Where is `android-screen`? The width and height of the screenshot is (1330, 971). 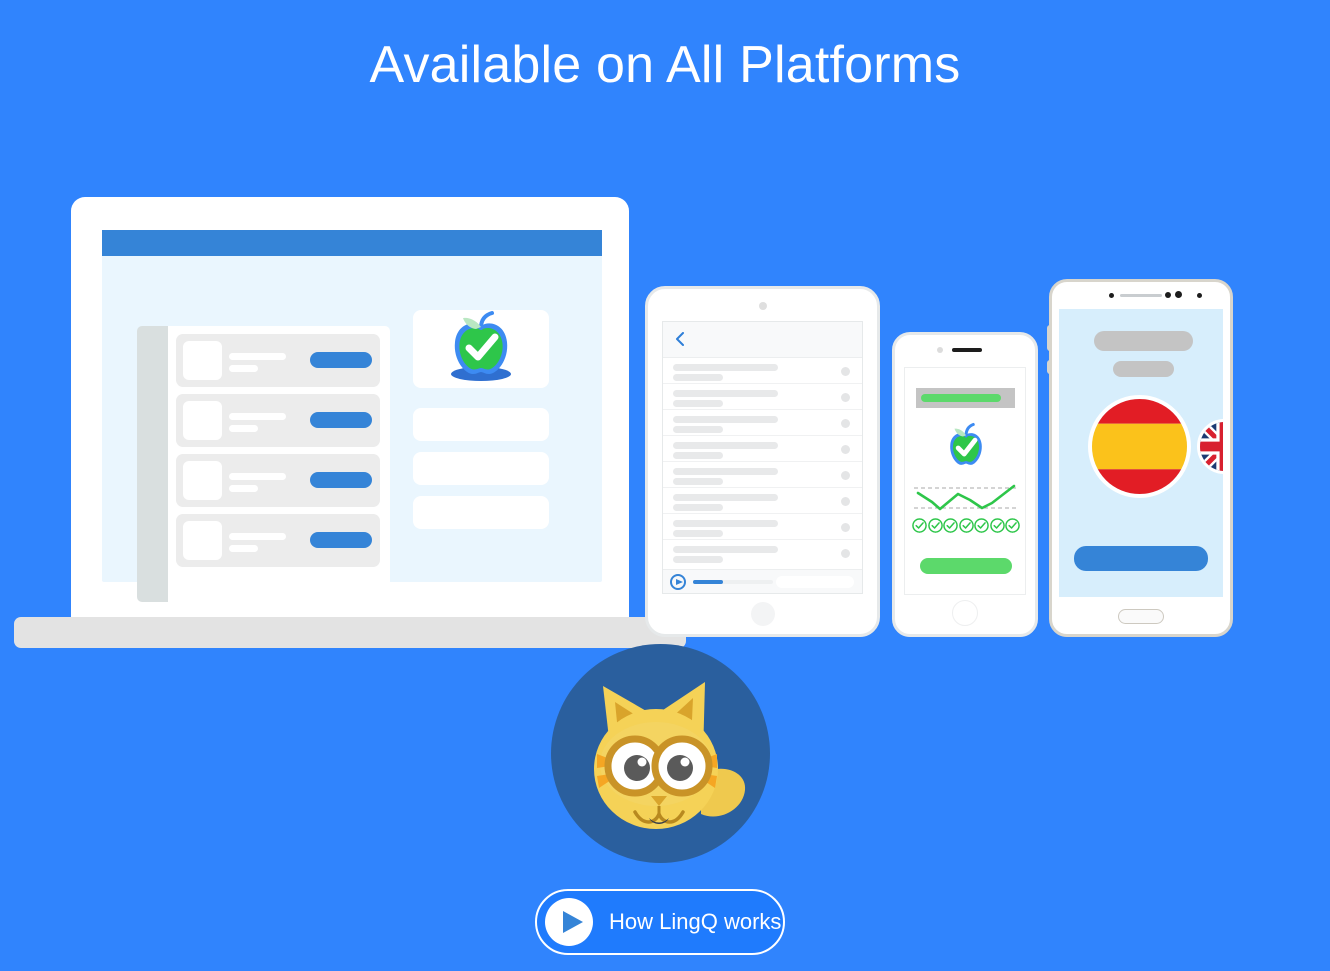
android-screen is located at coordinates (1141, 453).